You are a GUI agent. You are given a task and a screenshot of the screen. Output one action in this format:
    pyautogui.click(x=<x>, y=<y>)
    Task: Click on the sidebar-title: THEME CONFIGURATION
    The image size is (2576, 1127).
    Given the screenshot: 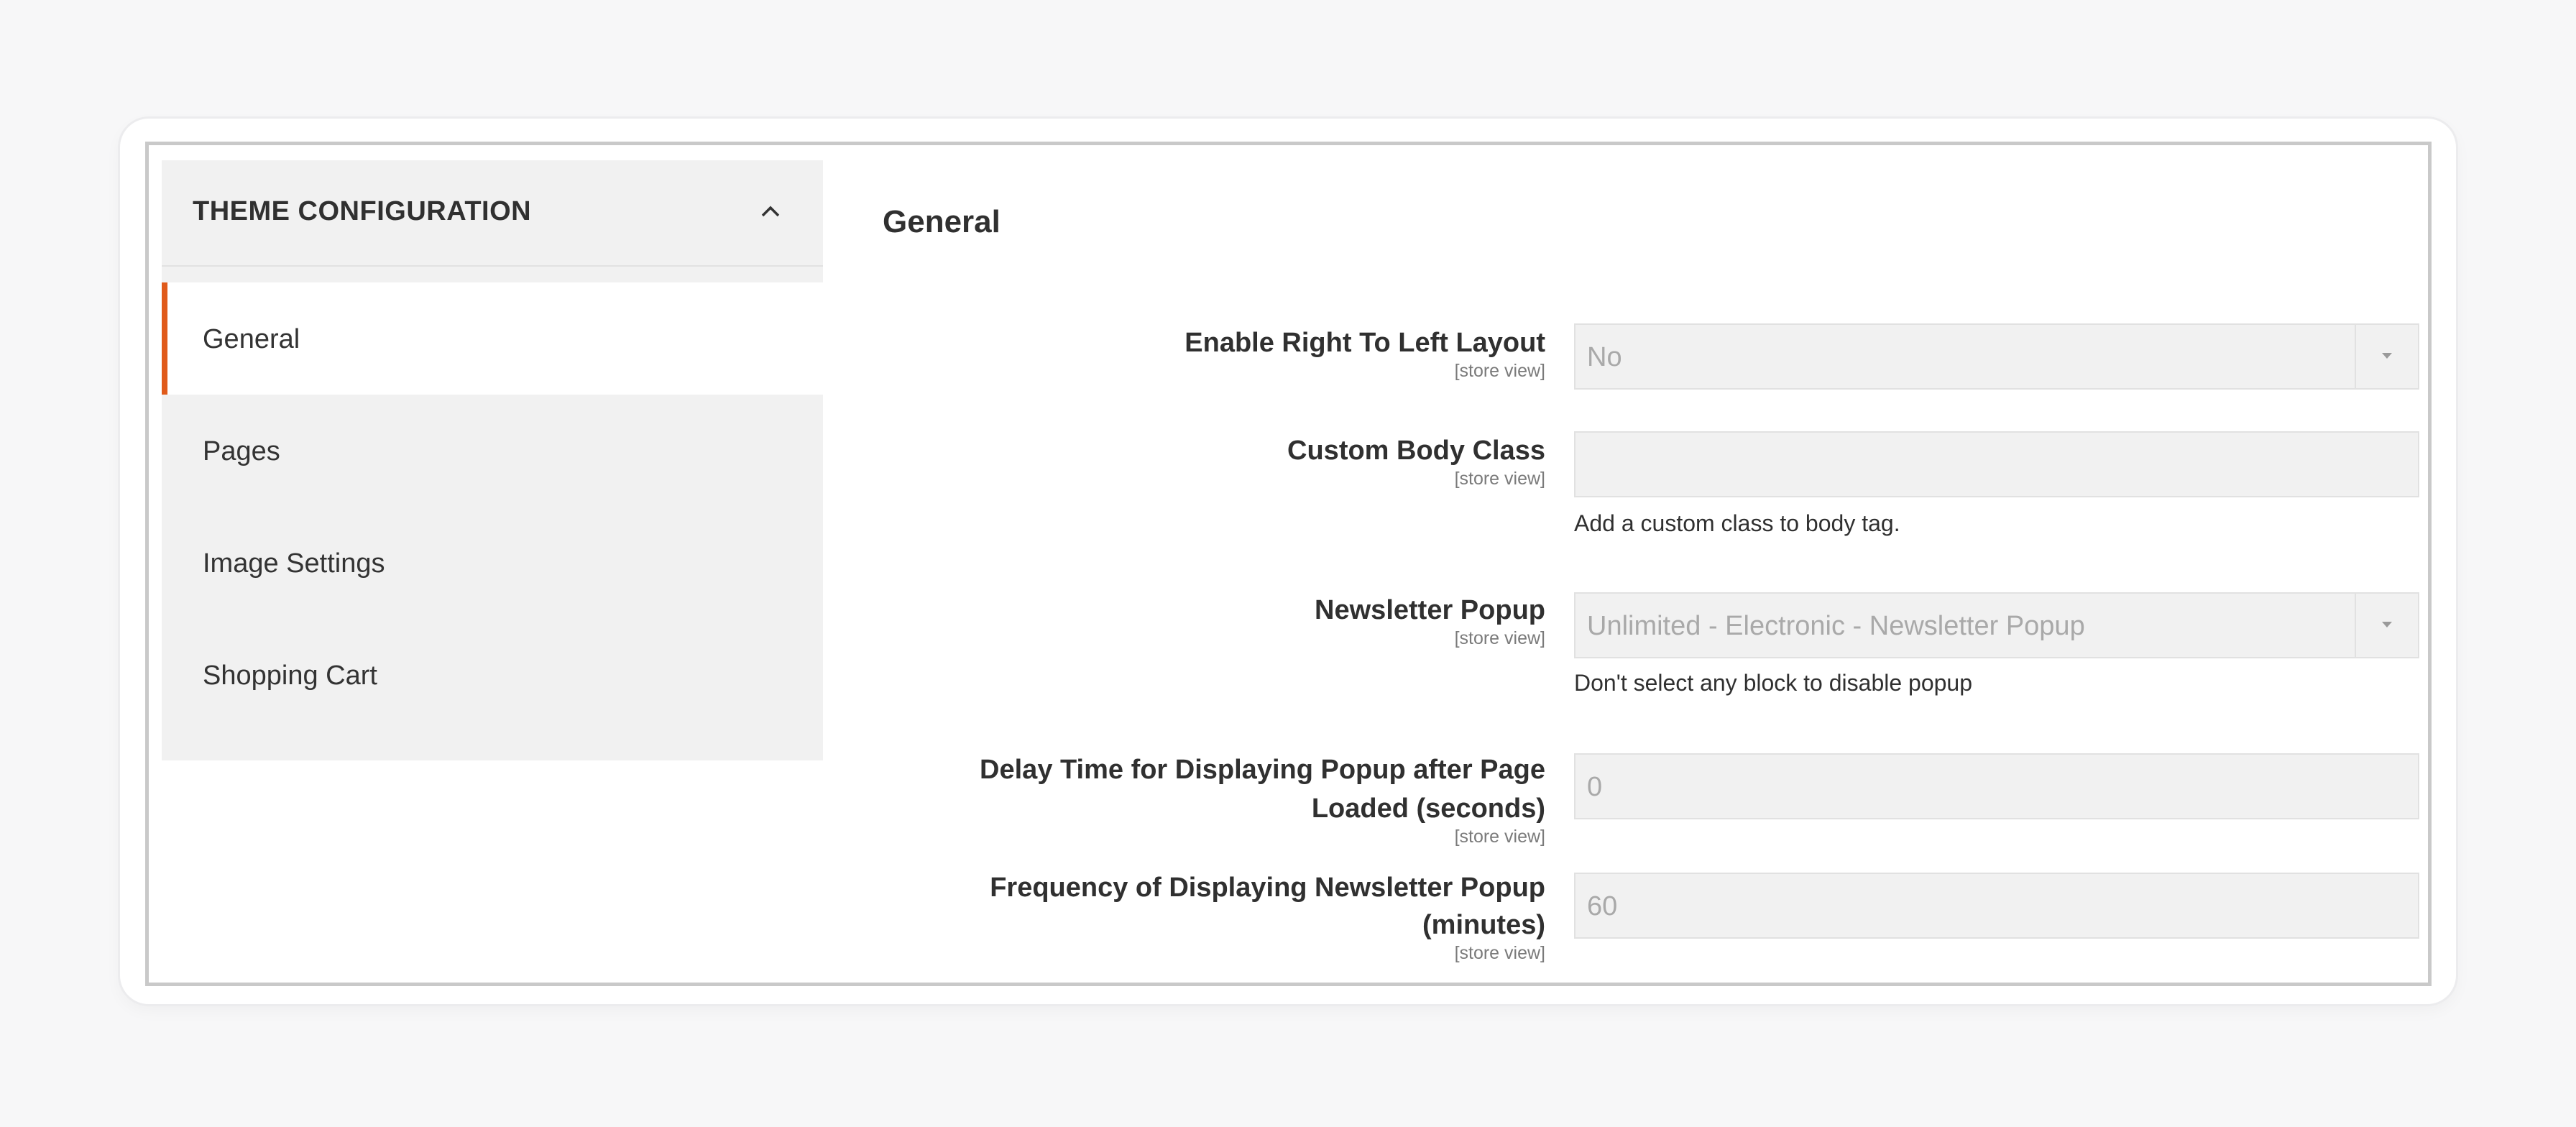 What is the action you would take?
    pyautogui.click(x=362, y=211)
    